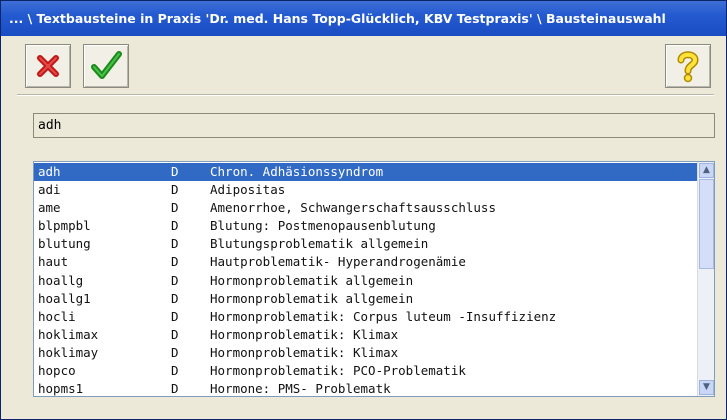 This screenshot has width=727, height=420. What do you see at coordinates (61, 280) in the screenshot?
I see `list-item-code: hoallg` at bounding box center [61, 280].